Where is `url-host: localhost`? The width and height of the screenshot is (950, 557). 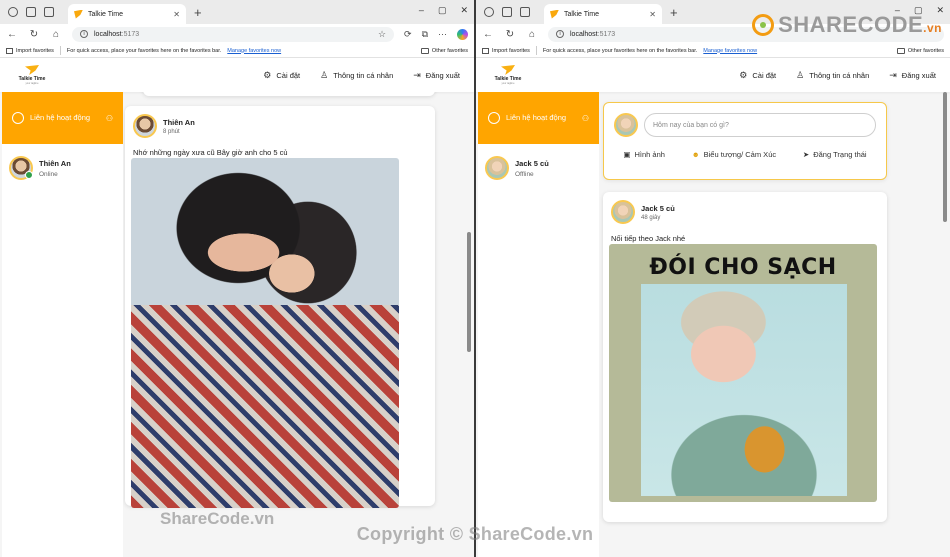
url-host: localhost is located at coordinates (108, 34).